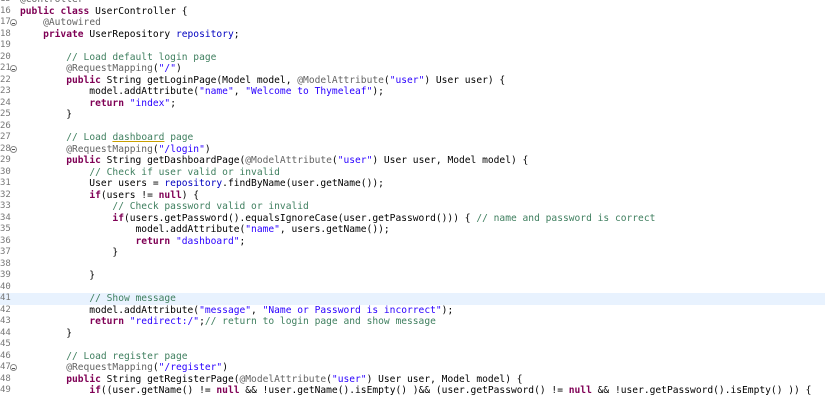 This screenshot has height=403, width=825. What do you see at coordinates (412, 46) in the screenshot?
I see `code-line: 19` at bounding box center [412, 46].